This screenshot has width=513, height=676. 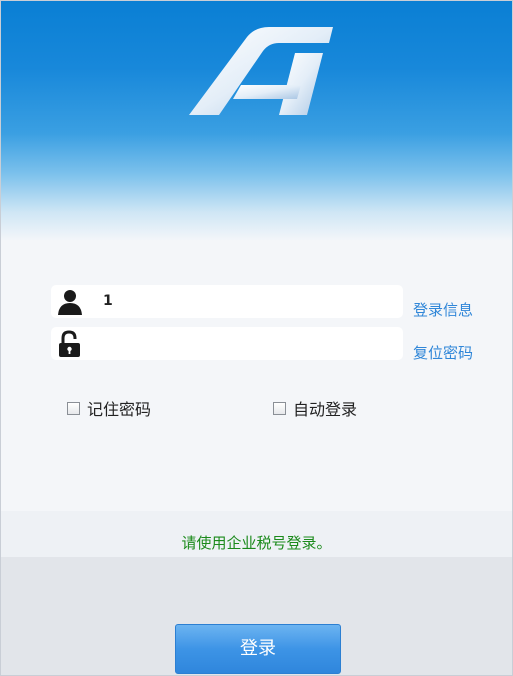 I want to click on username-field, so click(x=227, y=301).